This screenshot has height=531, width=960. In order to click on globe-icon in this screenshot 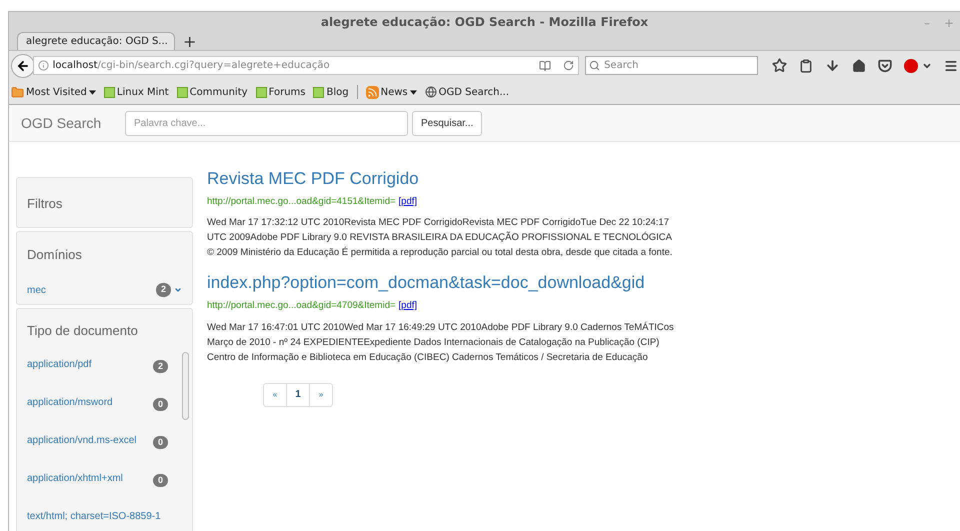, I will do `click(430, 92)`.